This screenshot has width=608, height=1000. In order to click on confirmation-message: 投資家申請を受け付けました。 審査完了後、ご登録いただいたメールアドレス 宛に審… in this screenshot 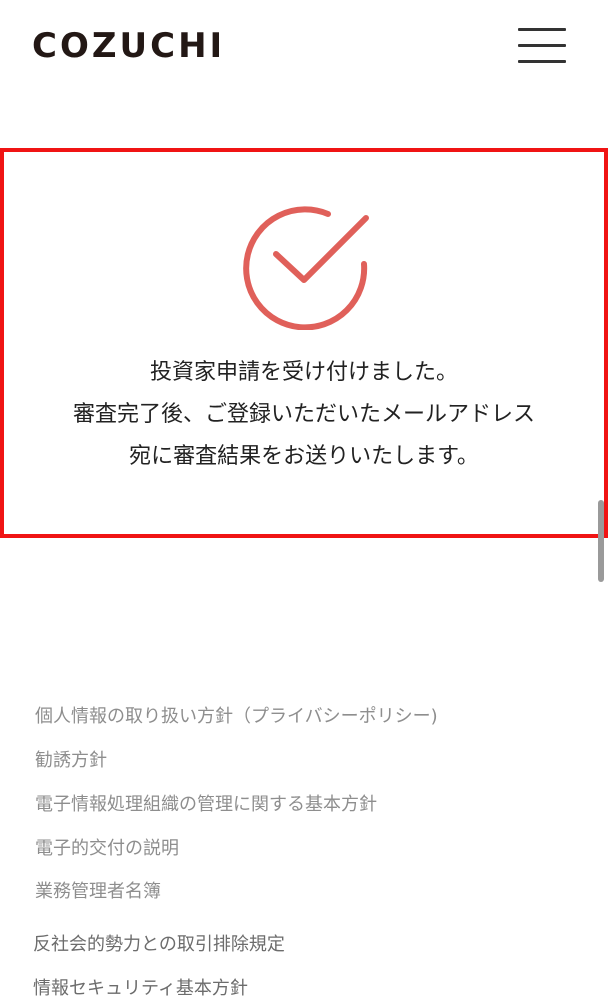, I will do `click(304, 415)`.